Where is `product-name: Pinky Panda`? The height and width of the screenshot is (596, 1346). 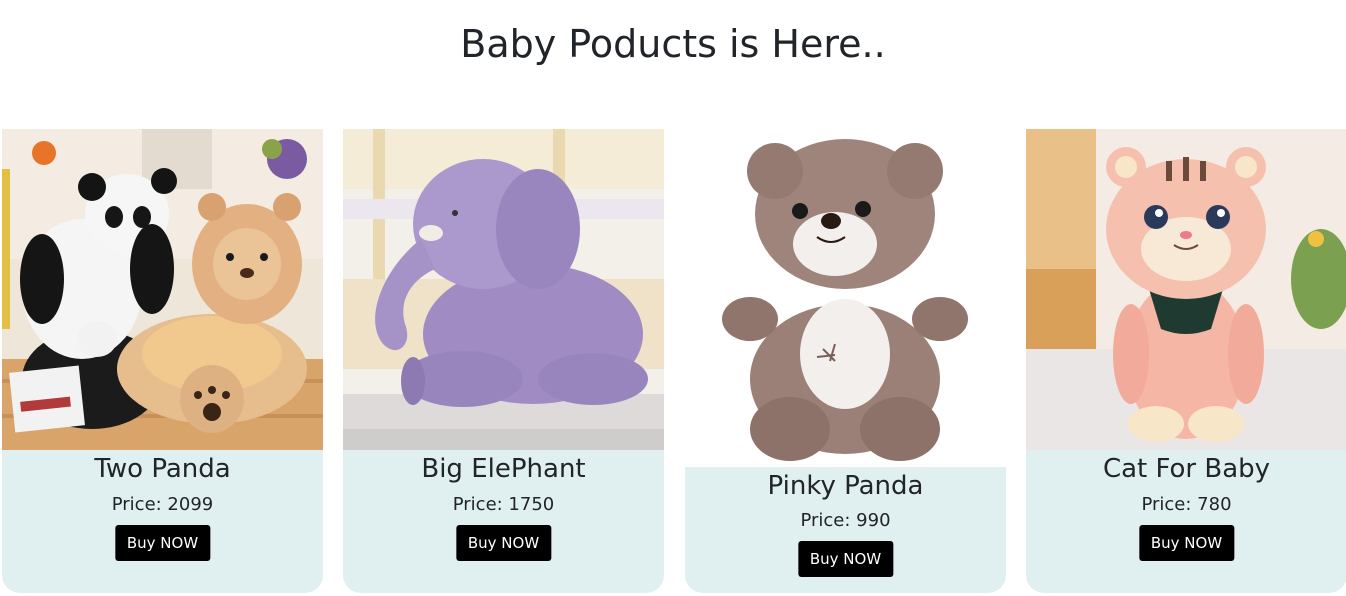 product-name: Pinky Panda is located at coordinates (845, 486).